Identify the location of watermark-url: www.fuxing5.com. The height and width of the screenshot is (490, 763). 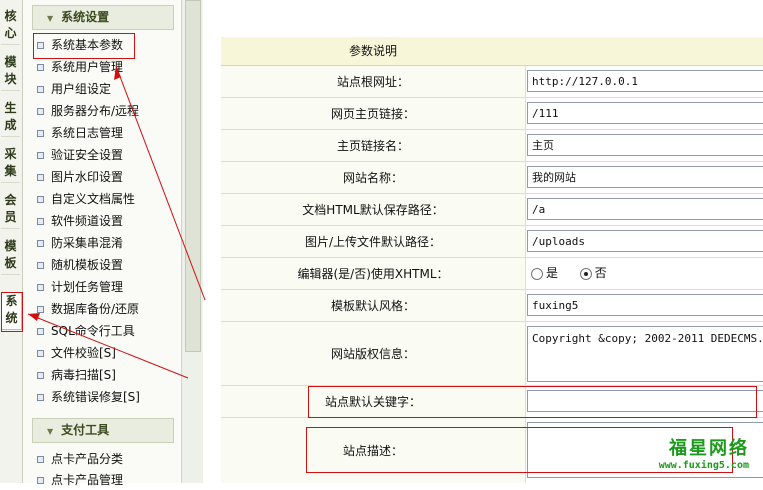
(703, 465).